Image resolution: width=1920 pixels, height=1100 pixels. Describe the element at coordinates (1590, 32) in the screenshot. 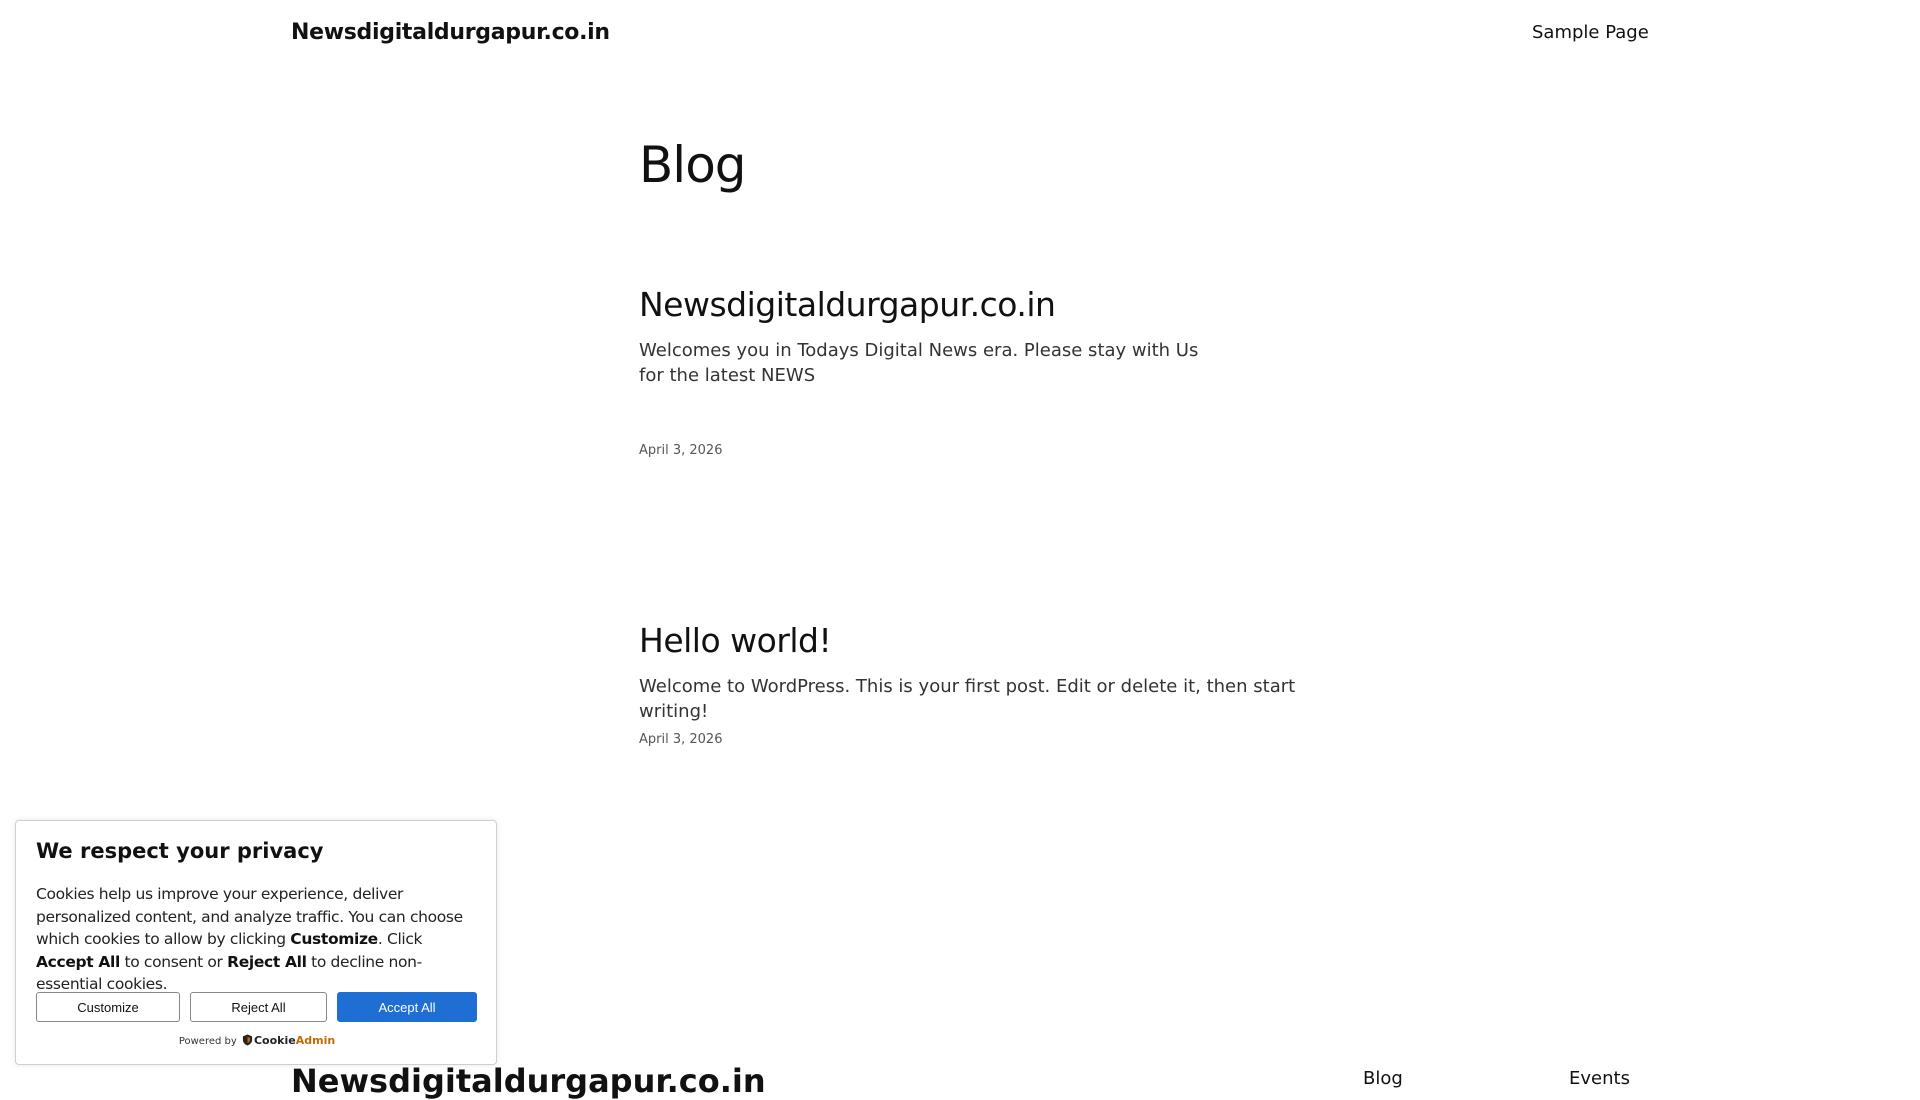

I see `nav-link-sample-page: Sample Page` at that location.